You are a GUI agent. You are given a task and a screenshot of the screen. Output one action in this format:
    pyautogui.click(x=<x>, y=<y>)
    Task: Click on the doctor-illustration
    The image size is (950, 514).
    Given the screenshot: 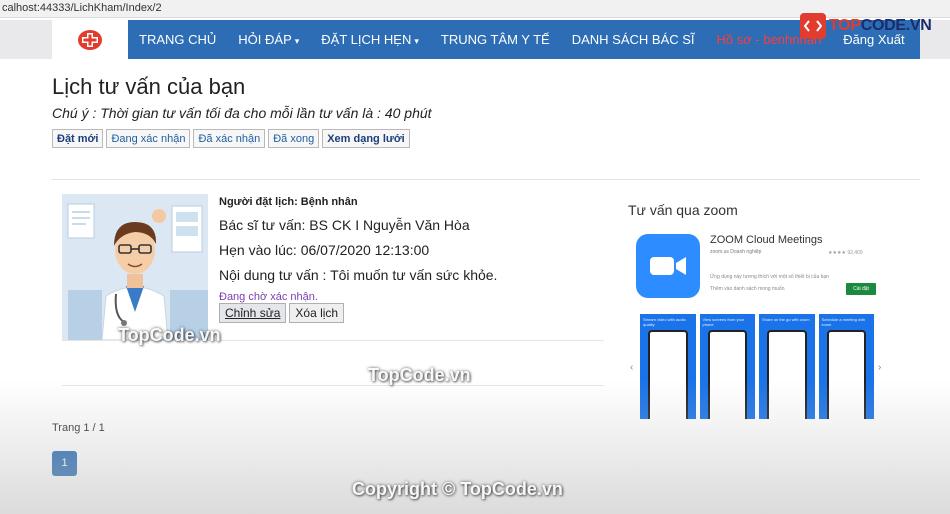 What is the action you would take?
    pyautogui.click(x=135, y=267)
    